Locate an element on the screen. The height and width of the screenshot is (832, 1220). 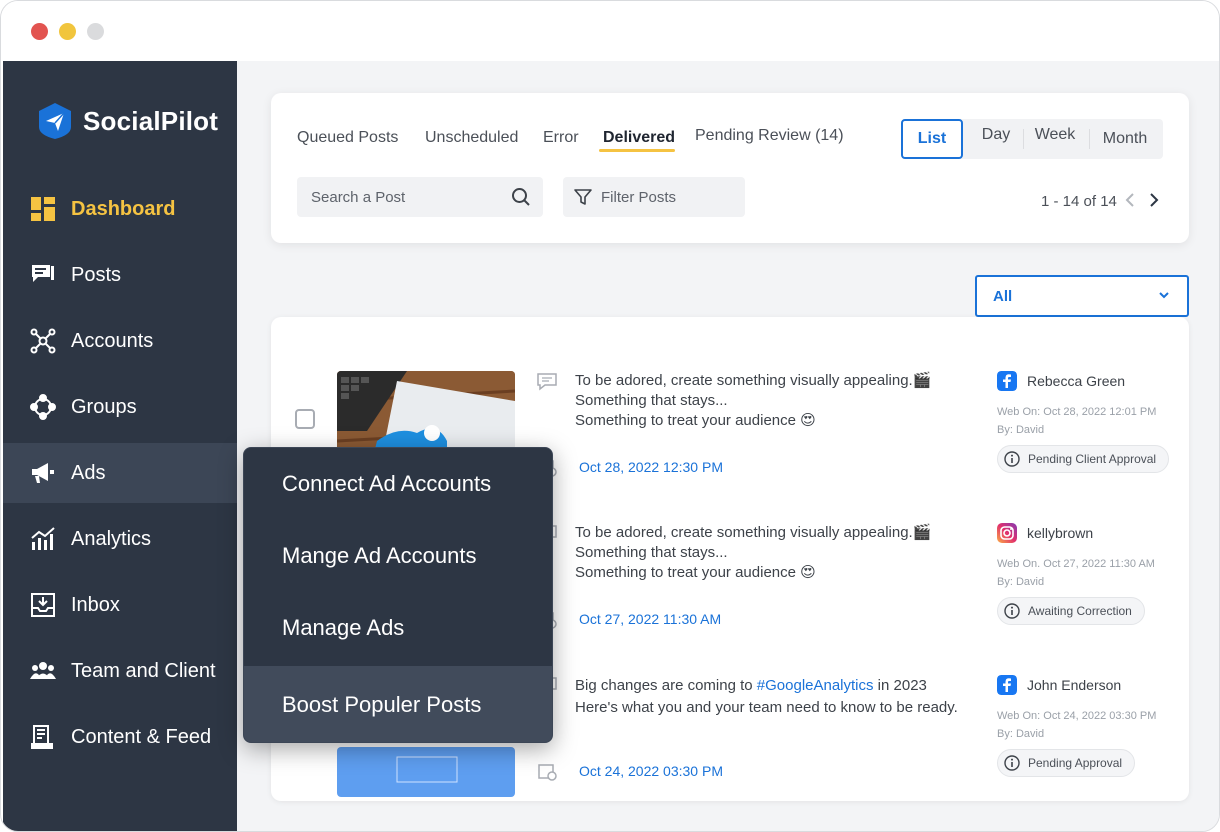
account-filter-value: All is located at coordinates (1003, 296).